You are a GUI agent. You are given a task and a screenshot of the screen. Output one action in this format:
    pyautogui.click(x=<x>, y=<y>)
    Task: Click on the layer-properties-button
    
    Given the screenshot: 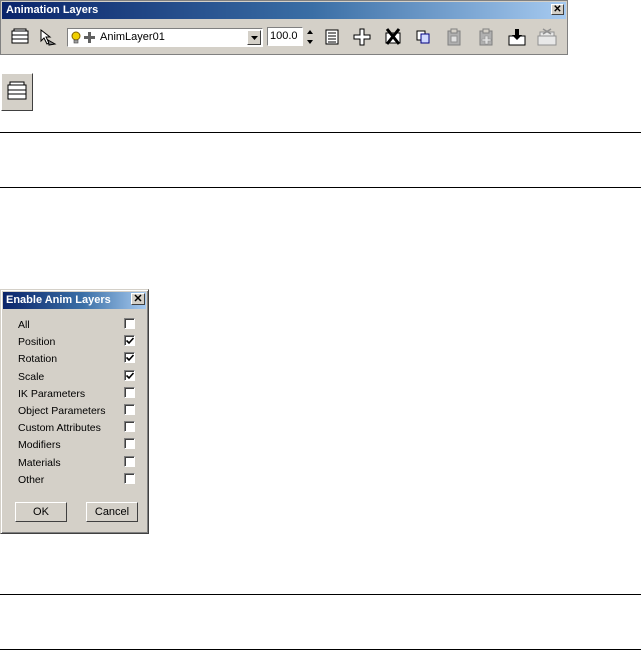 What is the action you would take?
    pyautogui.click(x=332, y=37)
    